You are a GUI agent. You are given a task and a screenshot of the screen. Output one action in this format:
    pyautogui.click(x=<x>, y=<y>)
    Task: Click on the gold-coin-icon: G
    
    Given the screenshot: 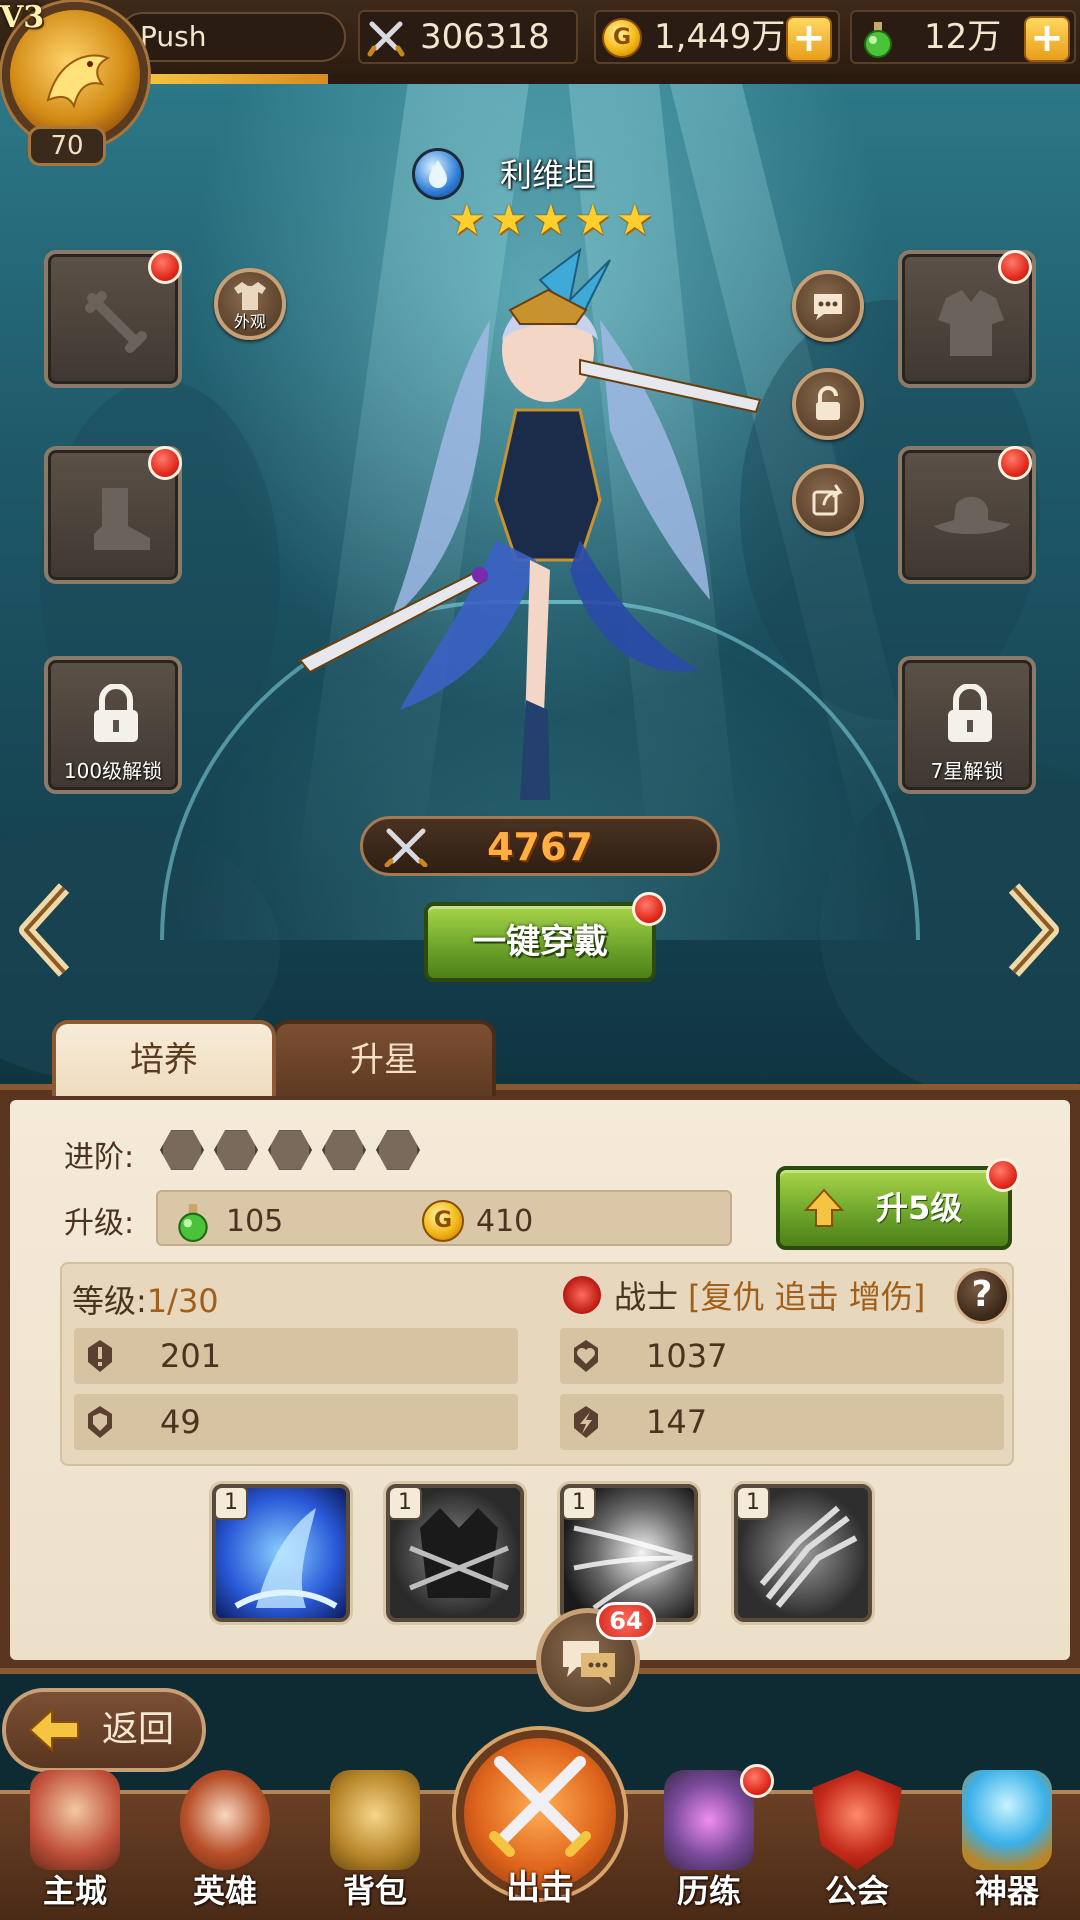 What is the action you would take?
    pyautogui.click(x=443, y=1221)
    